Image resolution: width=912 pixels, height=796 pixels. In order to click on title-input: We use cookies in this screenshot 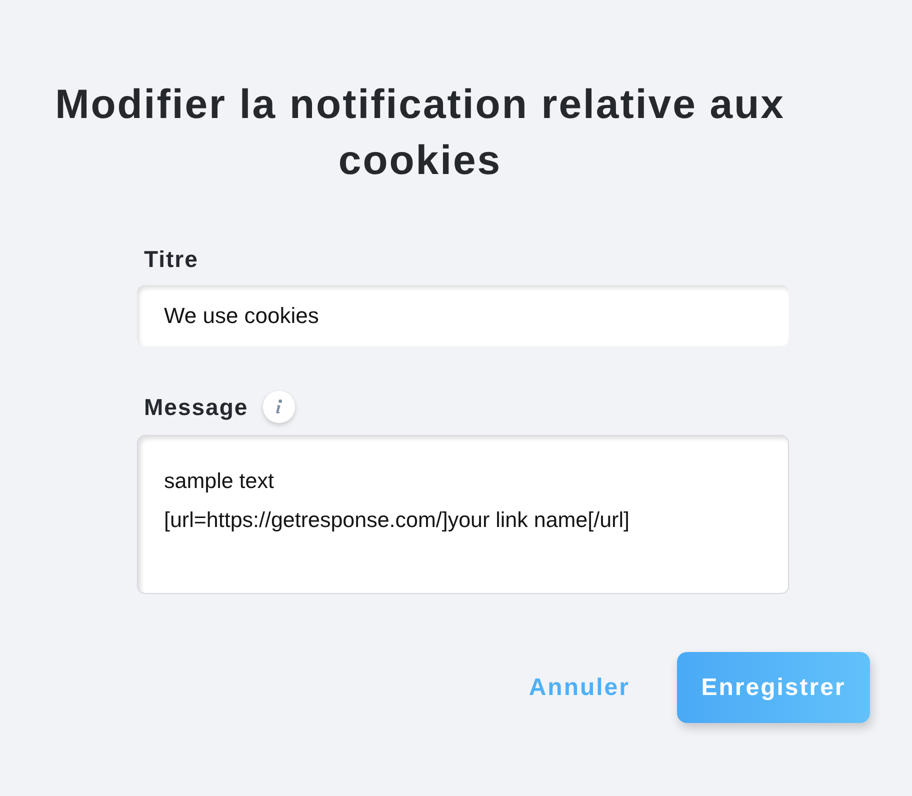, I will do `click(463, 315)`.